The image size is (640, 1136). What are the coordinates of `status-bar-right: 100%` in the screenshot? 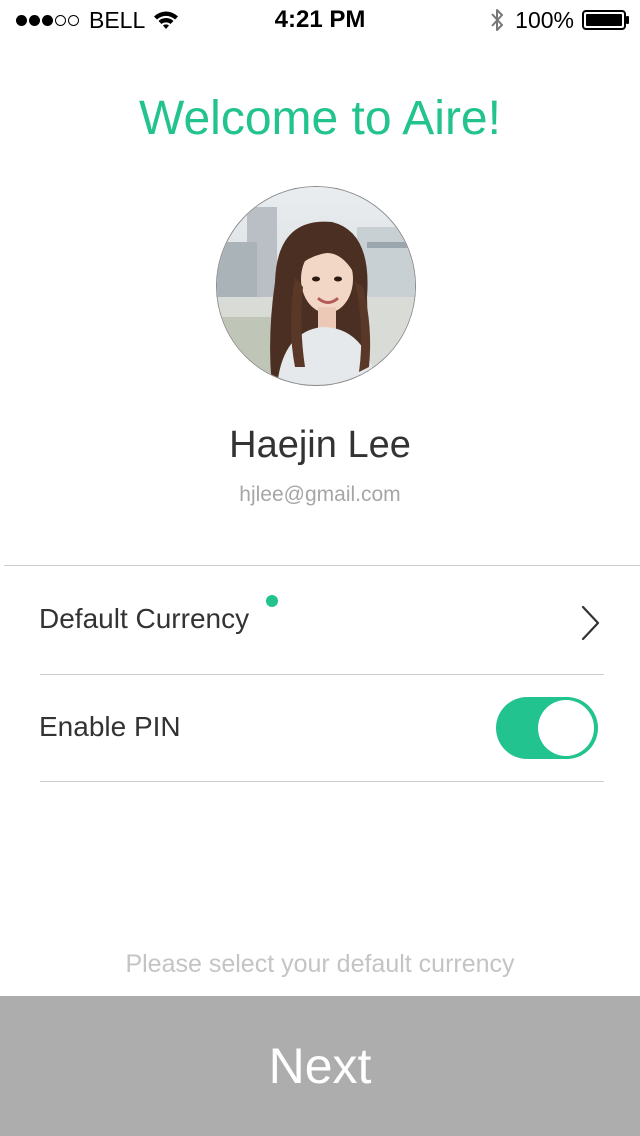 It's located at (559, 20).